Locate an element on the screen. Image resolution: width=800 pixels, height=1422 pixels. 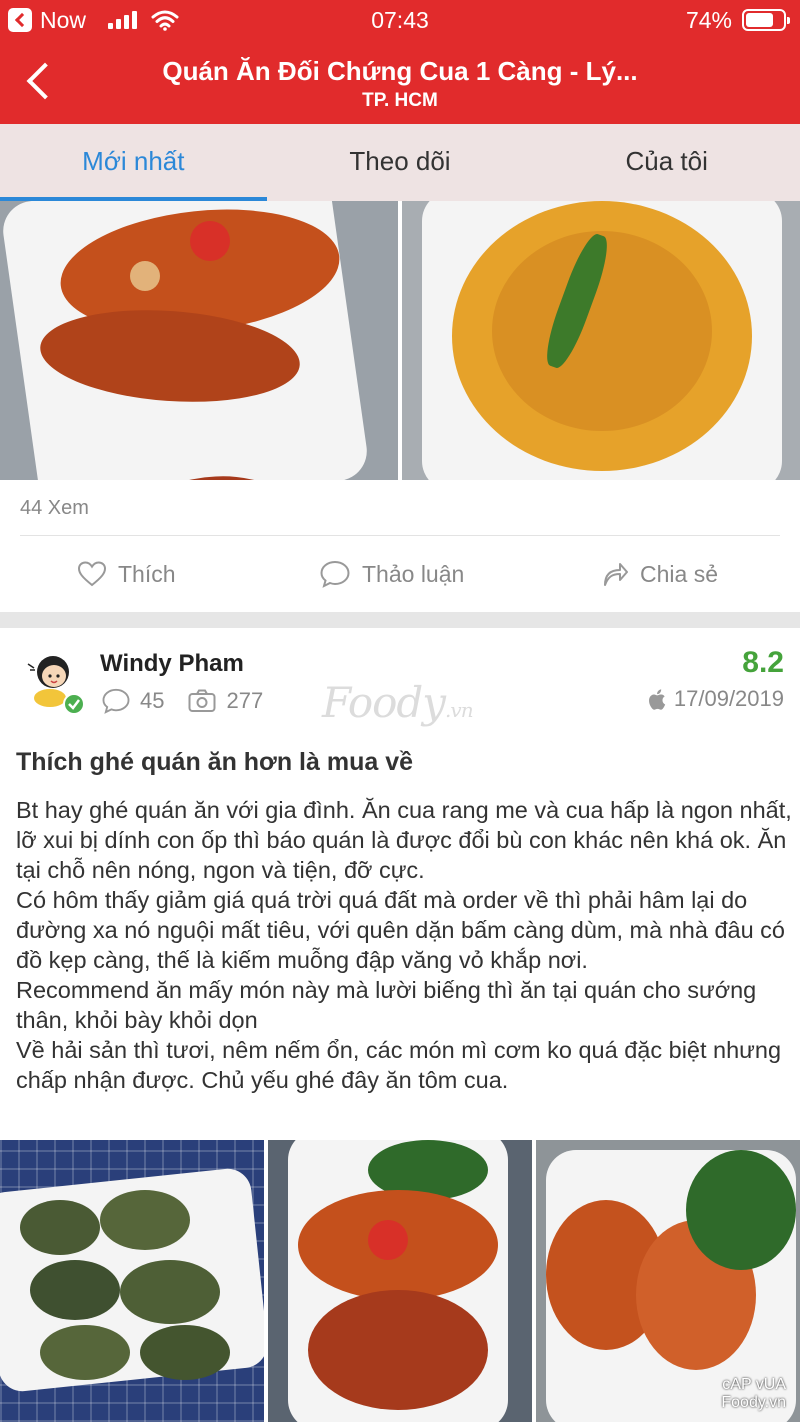
camera-icon is located at coordinates (202, 700).